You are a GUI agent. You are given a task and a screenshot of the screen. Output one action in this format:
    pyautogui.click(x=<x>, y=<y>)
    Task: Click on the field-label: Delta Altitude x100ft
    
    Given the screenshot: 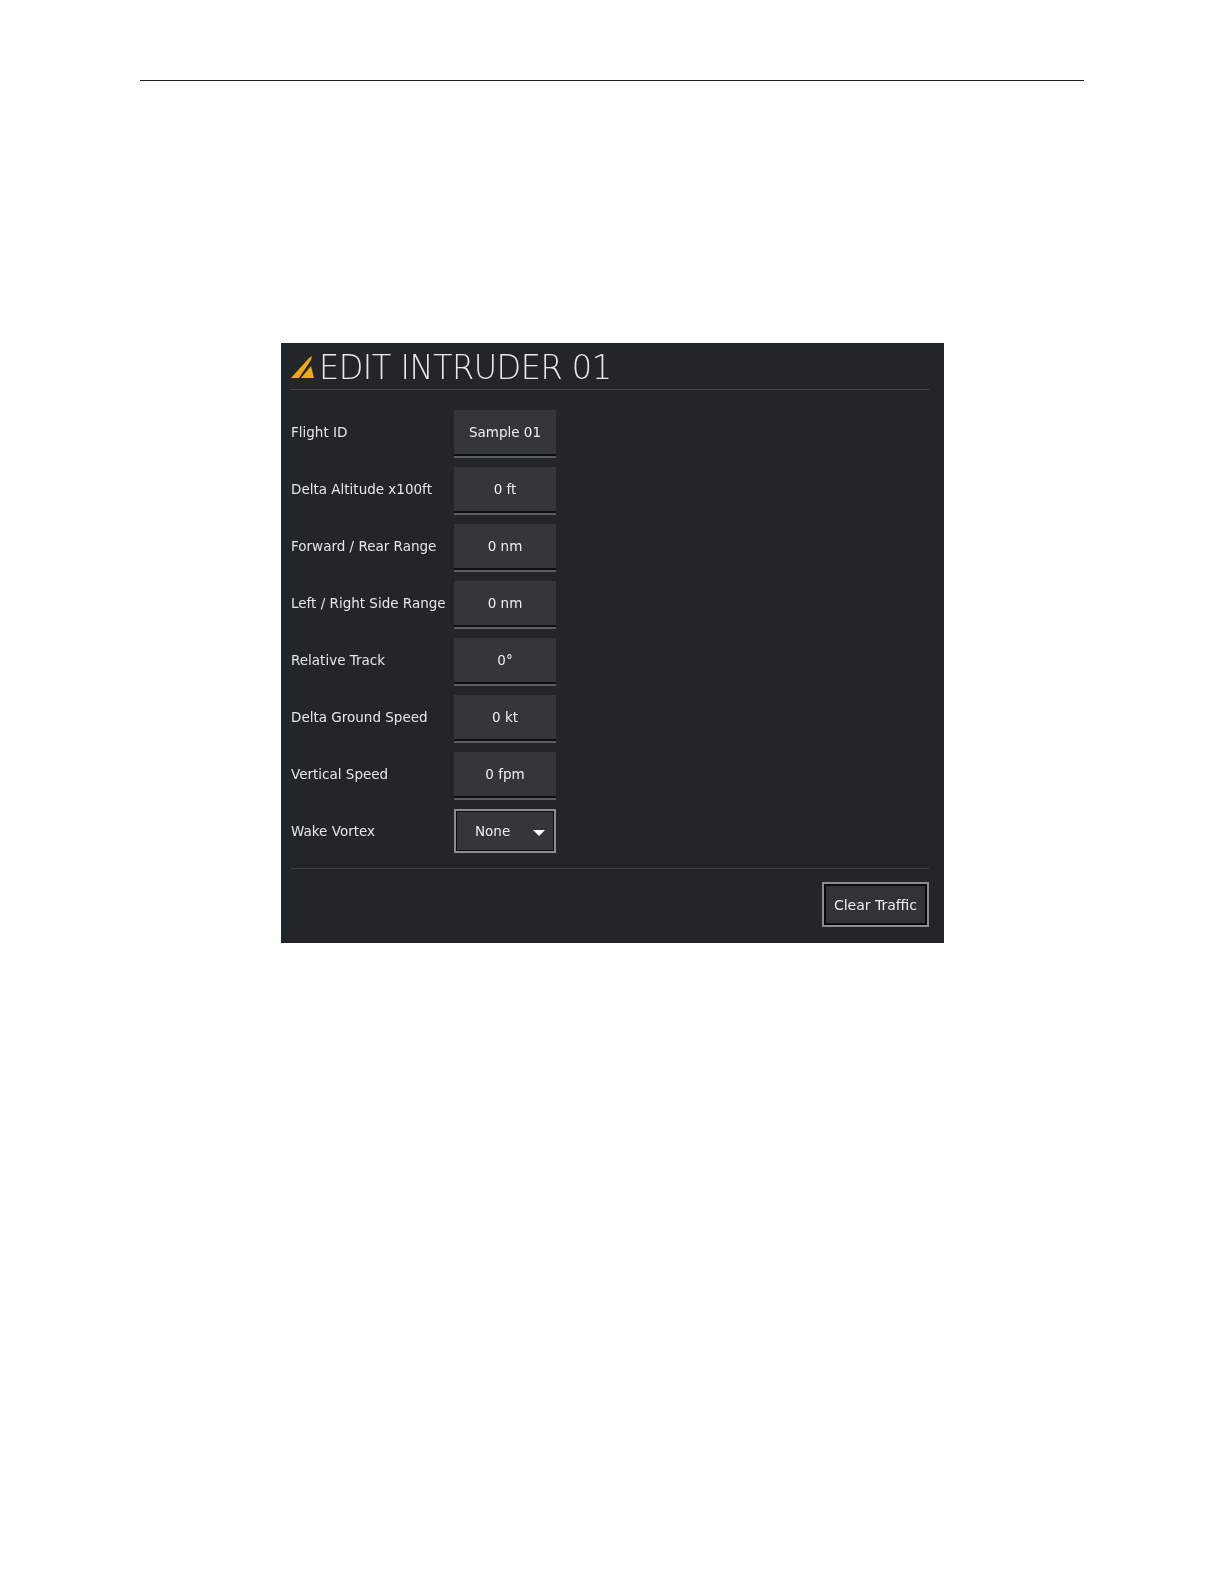 What is the action you would take?
    pyautogui.click(x=362, y=488)
    